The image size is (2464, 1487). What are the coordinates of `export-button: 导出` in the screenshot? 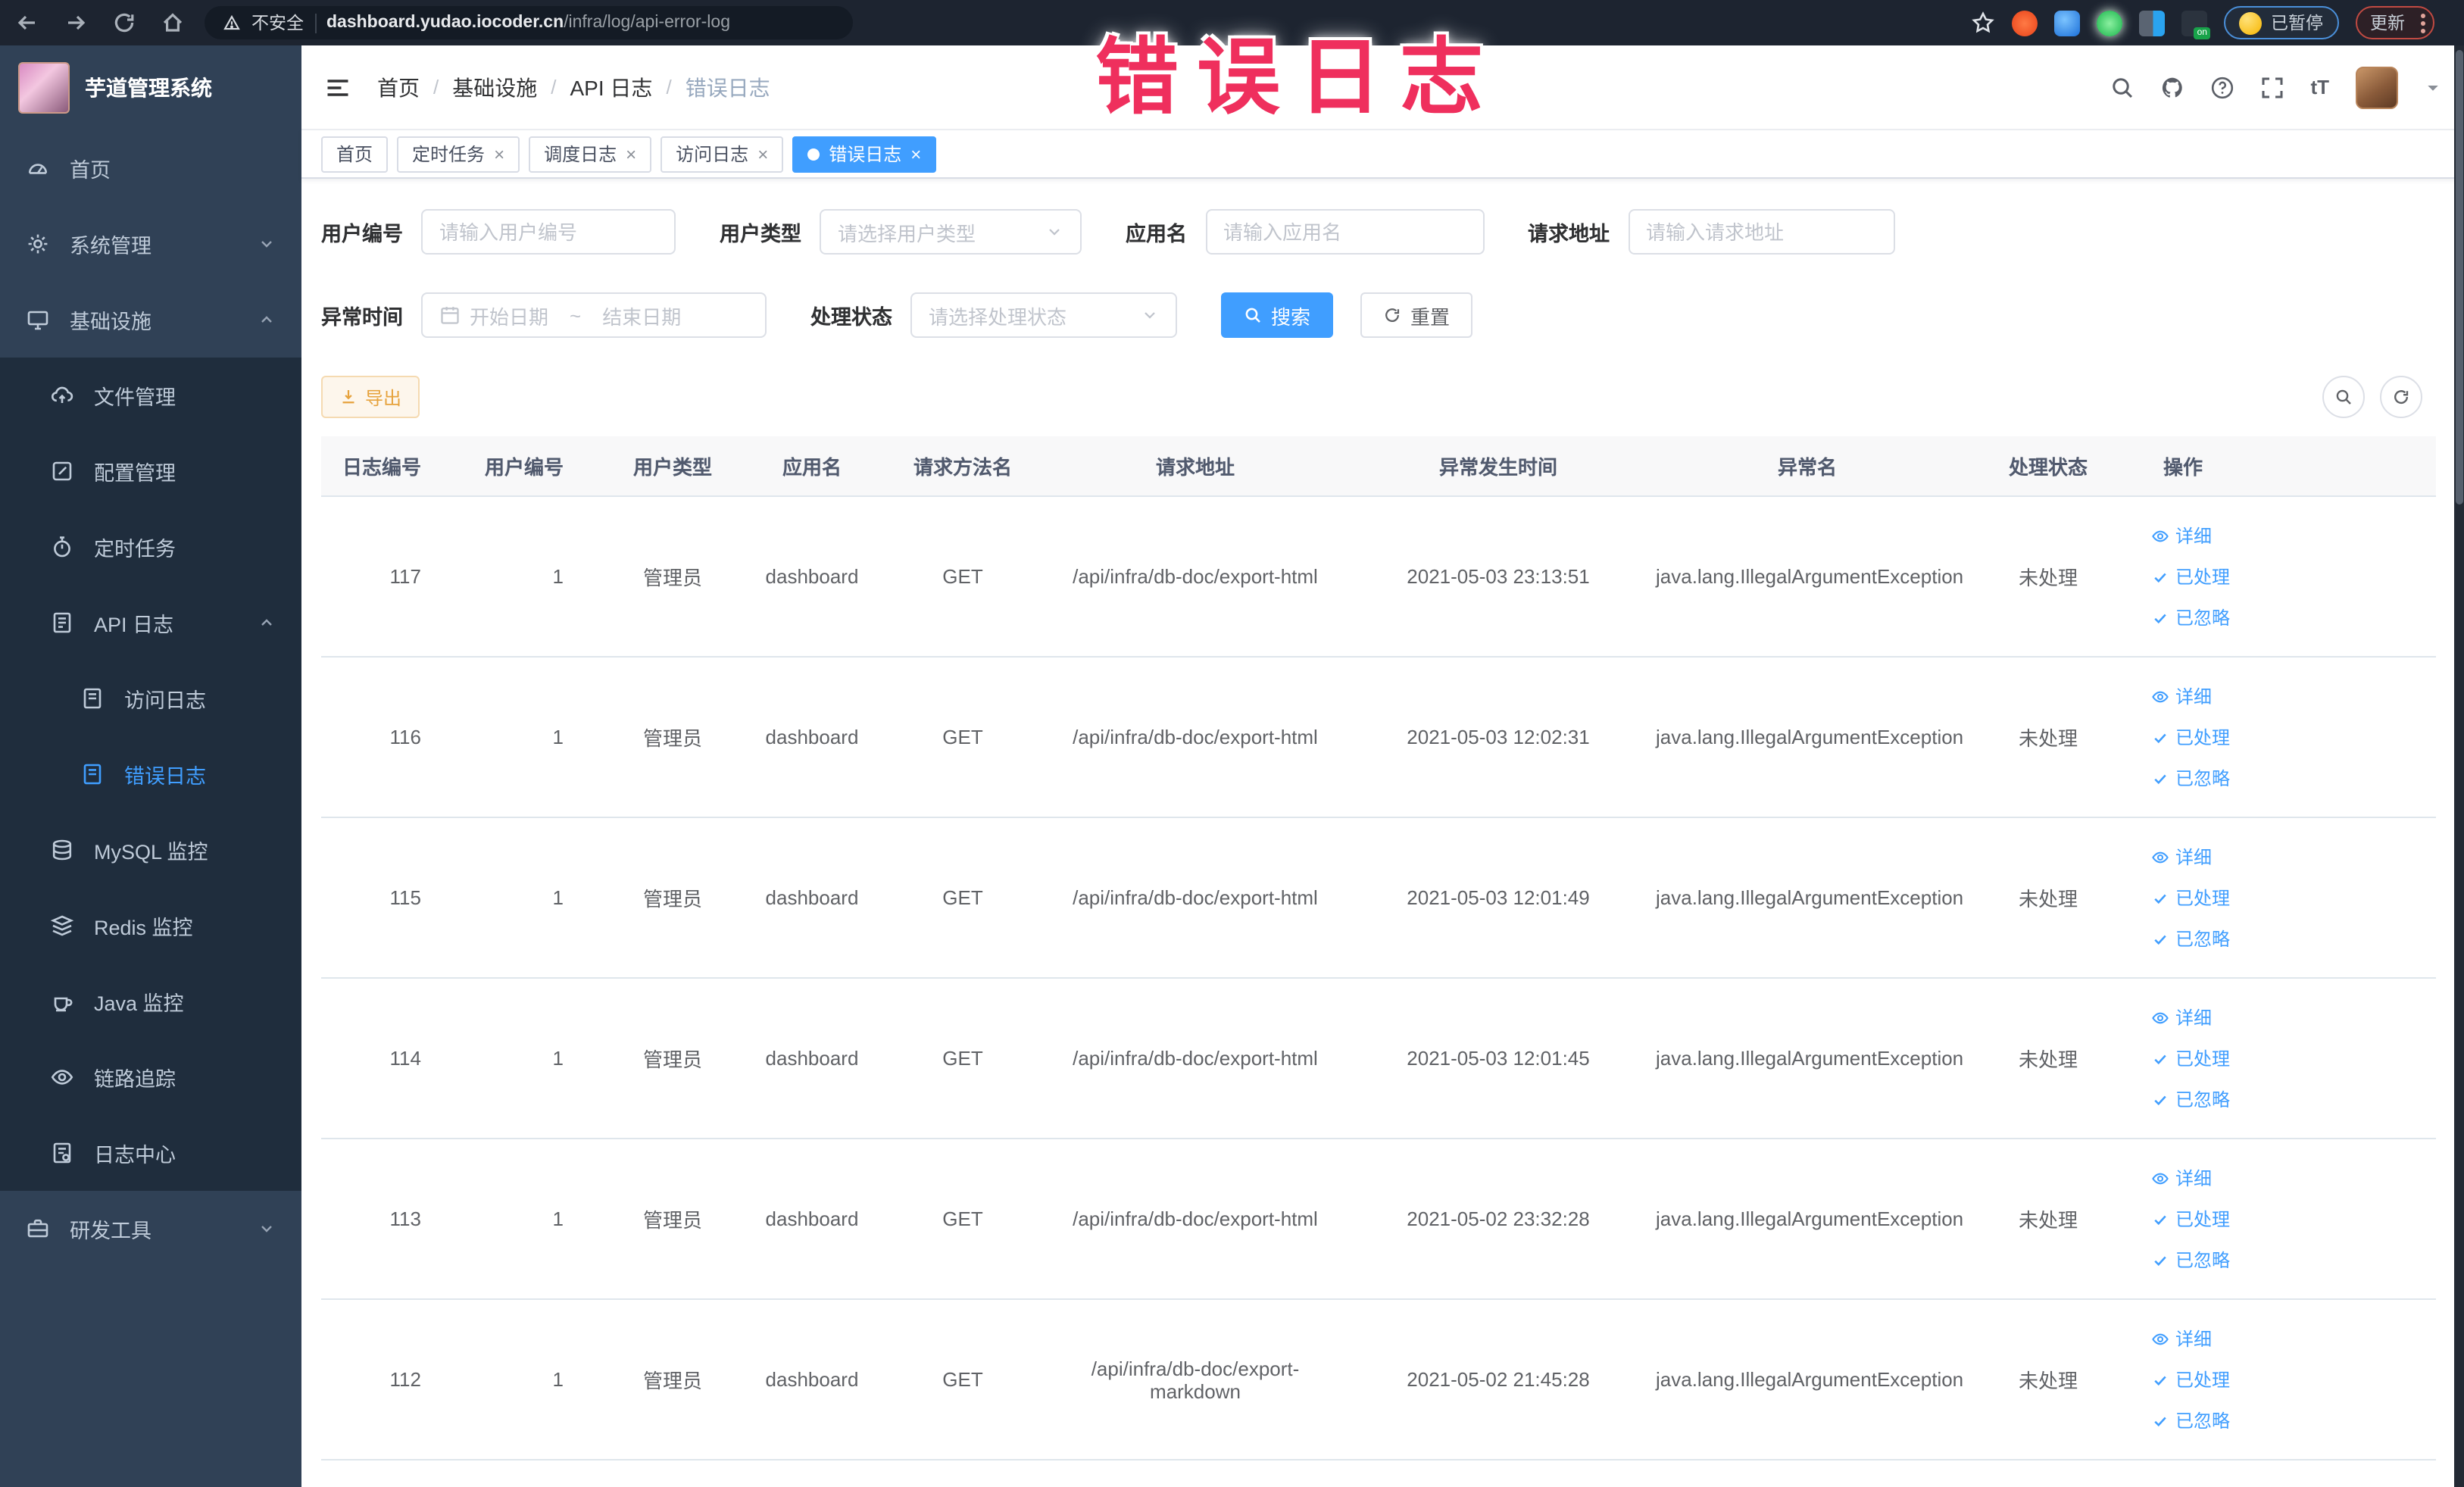 It's located at (370, 397).